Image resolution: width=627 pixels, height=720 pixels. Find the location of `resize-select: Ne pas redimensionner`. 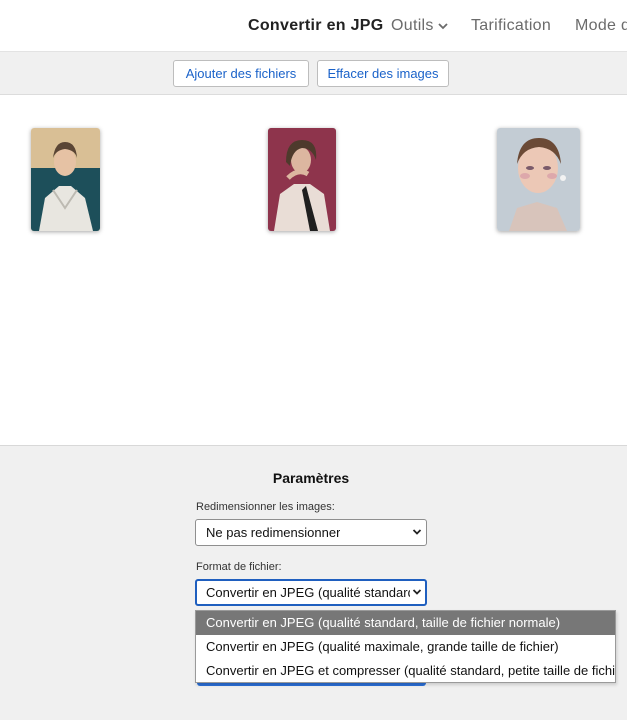

resize-select: Ne pas redimensionner is located at coordinates (311, 532).